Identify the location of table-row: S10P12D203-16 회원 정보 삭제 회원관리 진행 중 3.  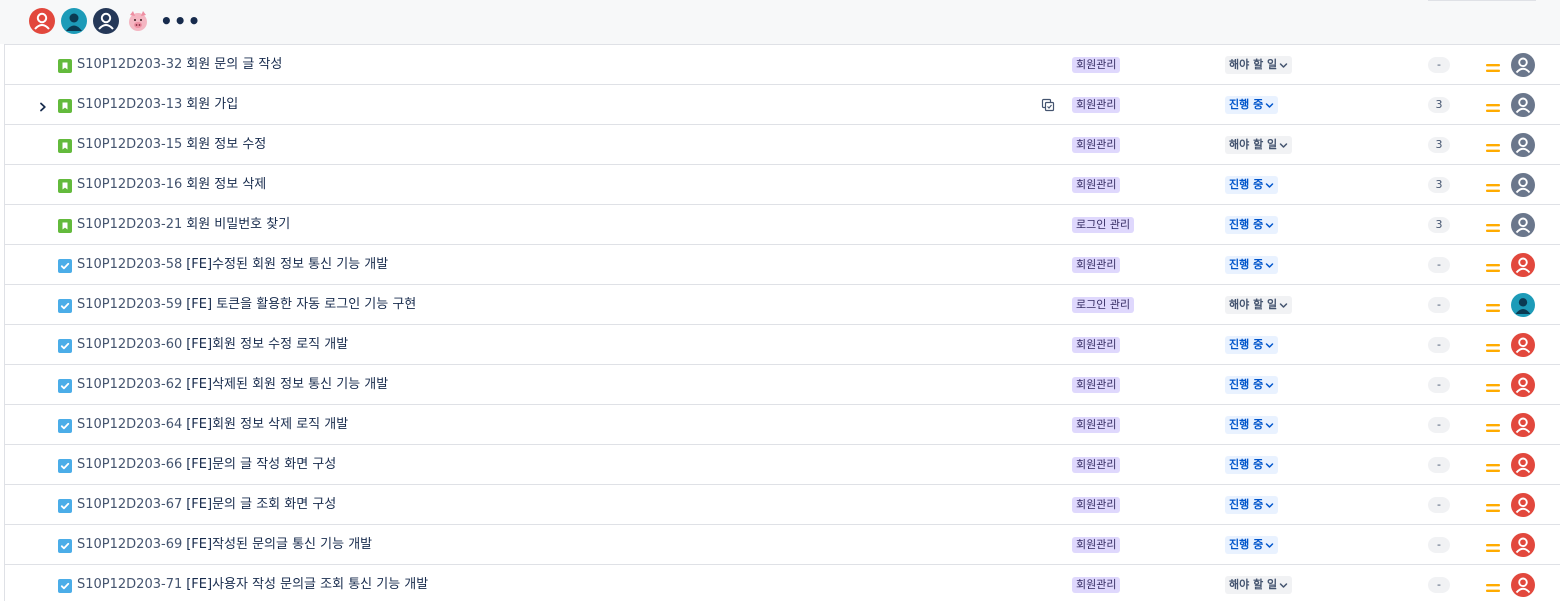
(782, 185).